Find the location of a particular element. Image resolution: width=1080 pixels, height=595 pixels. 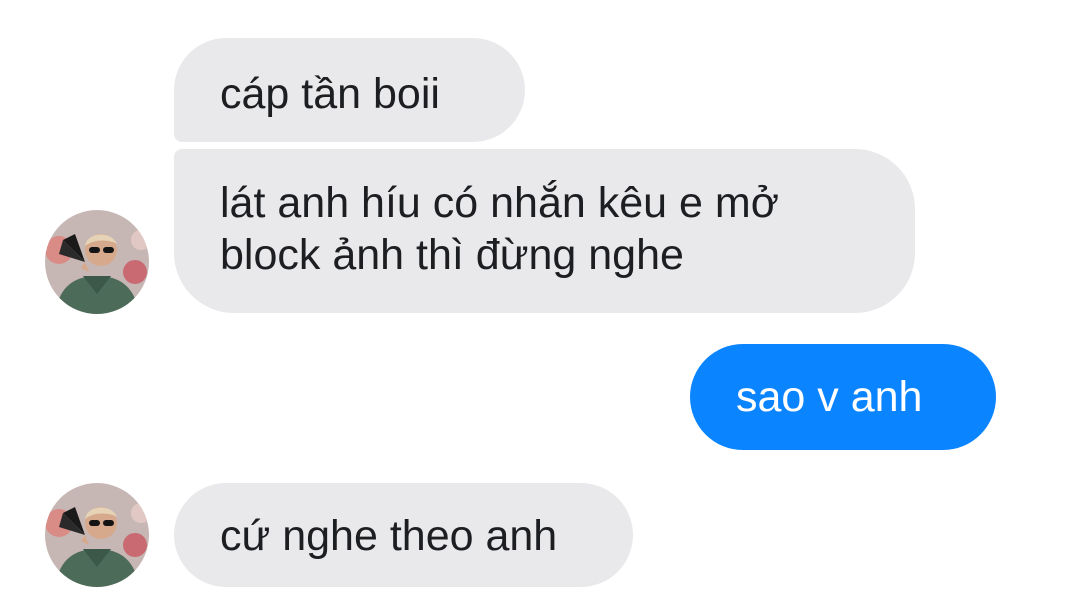

message-text-line: block ảnh thì đừng nghe is located at coordinates (452, 255).